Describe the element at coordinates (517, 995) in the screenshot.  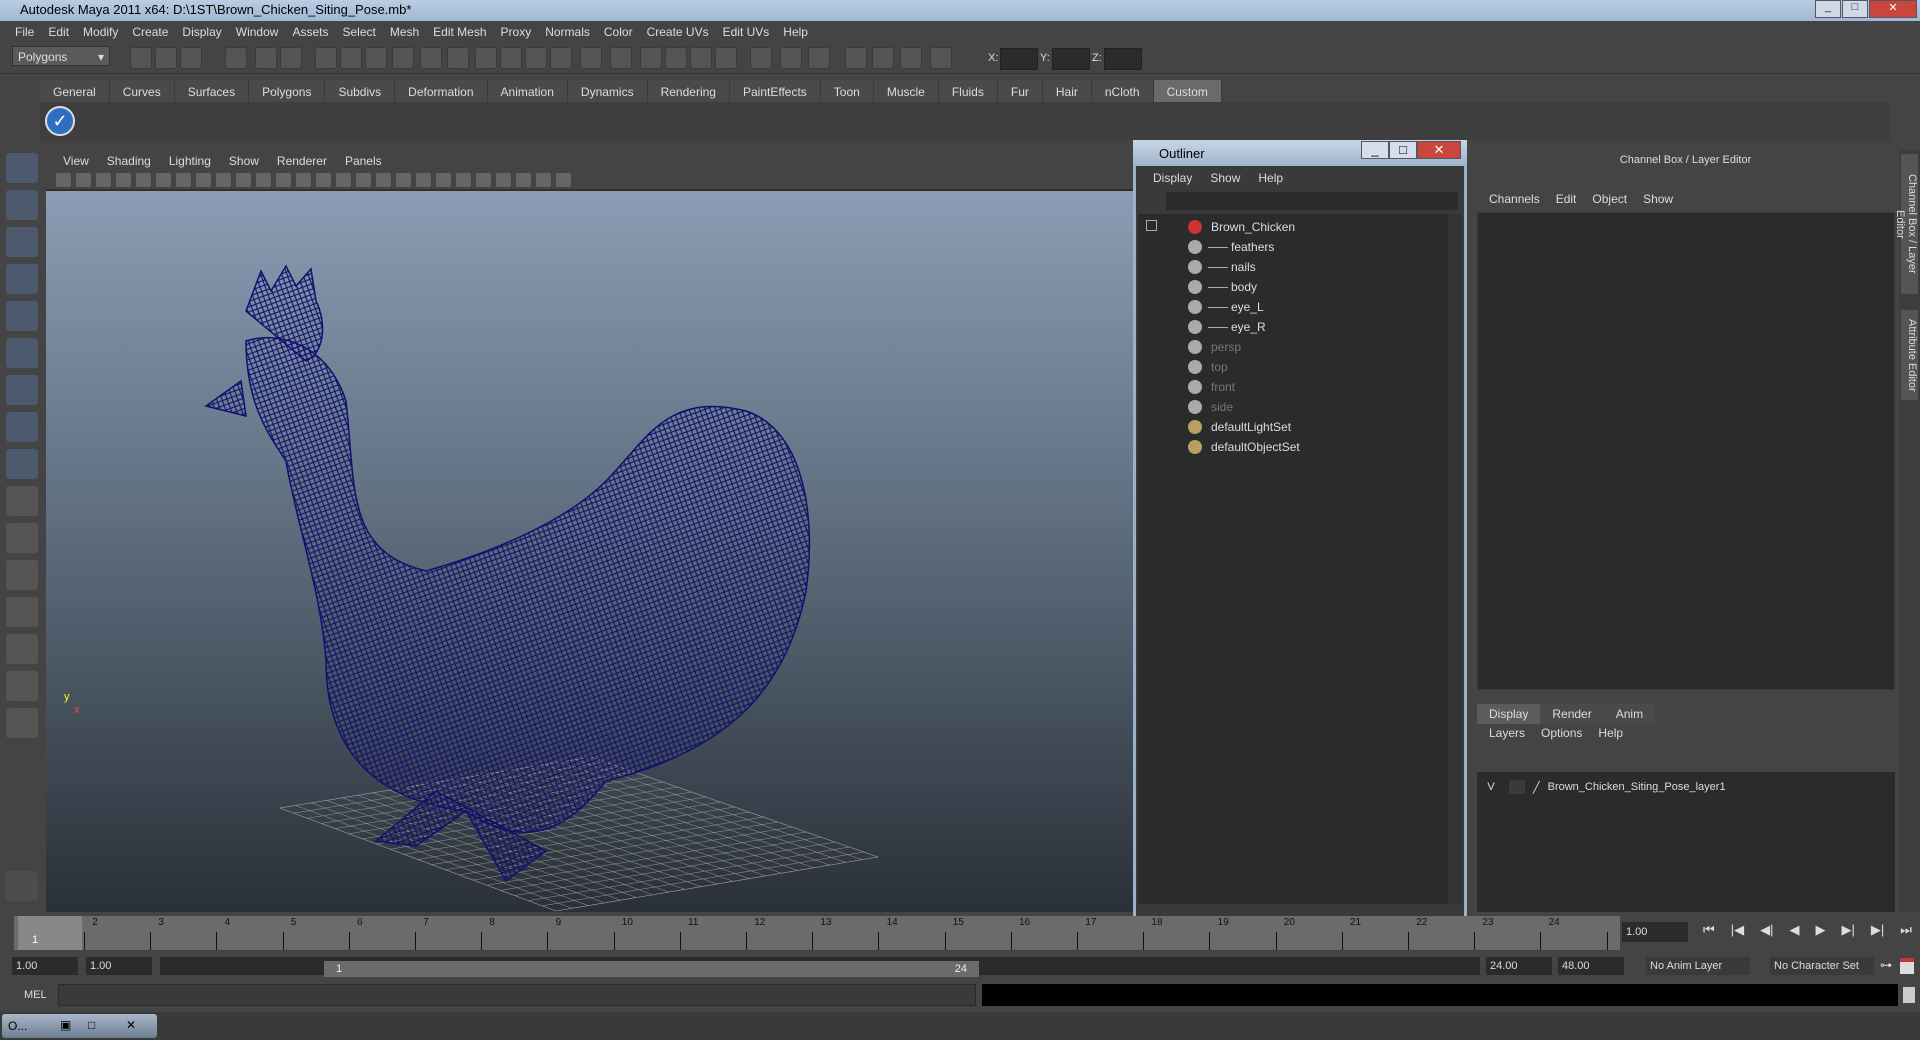
I see `mel-input` at that location.